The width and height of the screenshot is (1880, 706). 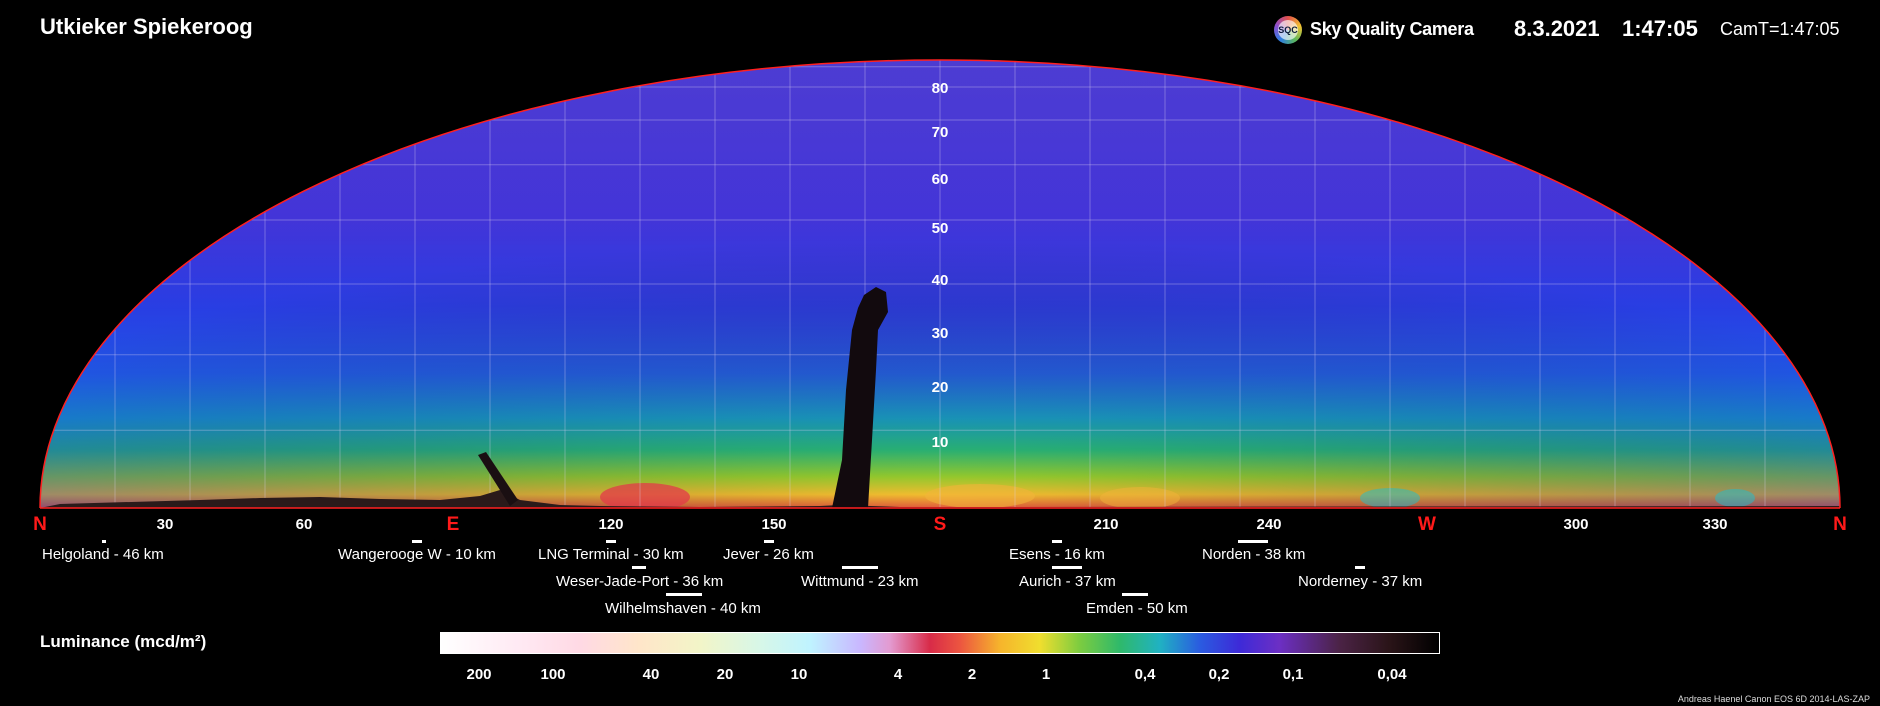 I want to click on location-label: Weser-Jade-Port - 36 km, so click(x=640, y=581).